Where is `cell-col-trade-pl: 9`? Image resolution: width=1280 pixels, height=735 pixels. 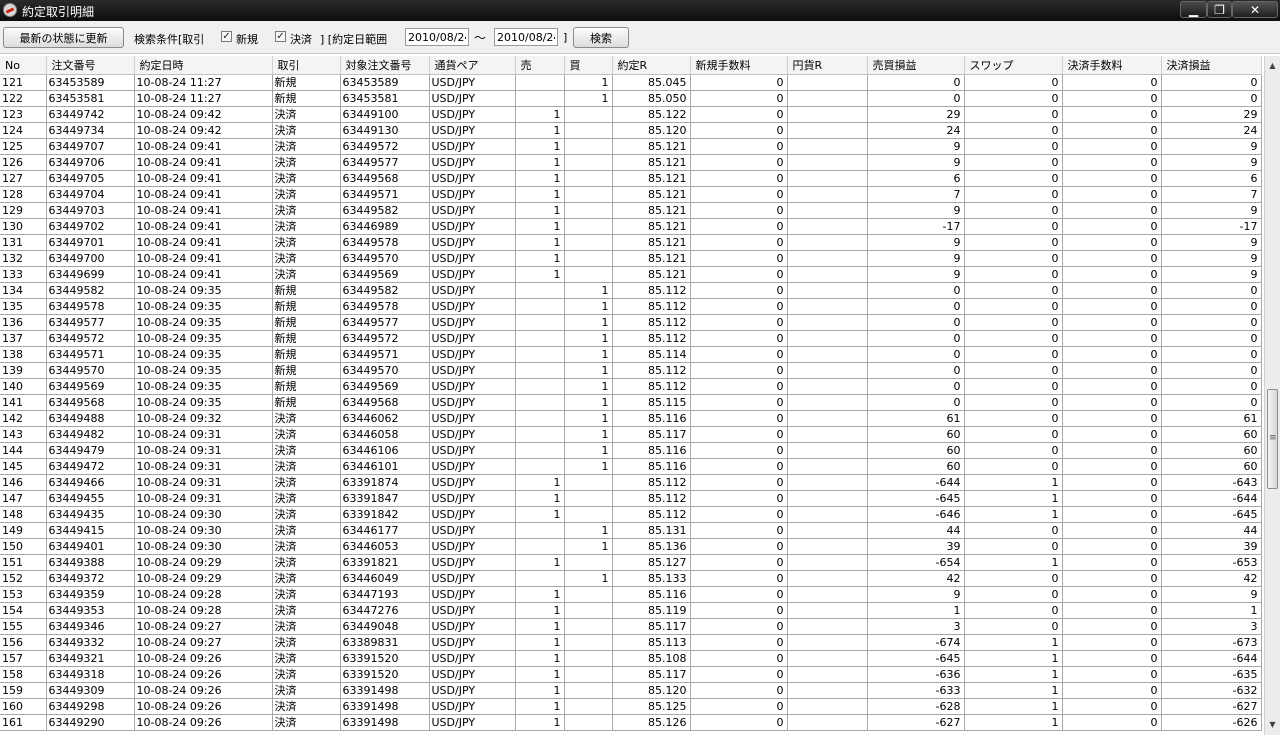
cell-col-trade-pl: 9 is located at coordinates (916, 594).